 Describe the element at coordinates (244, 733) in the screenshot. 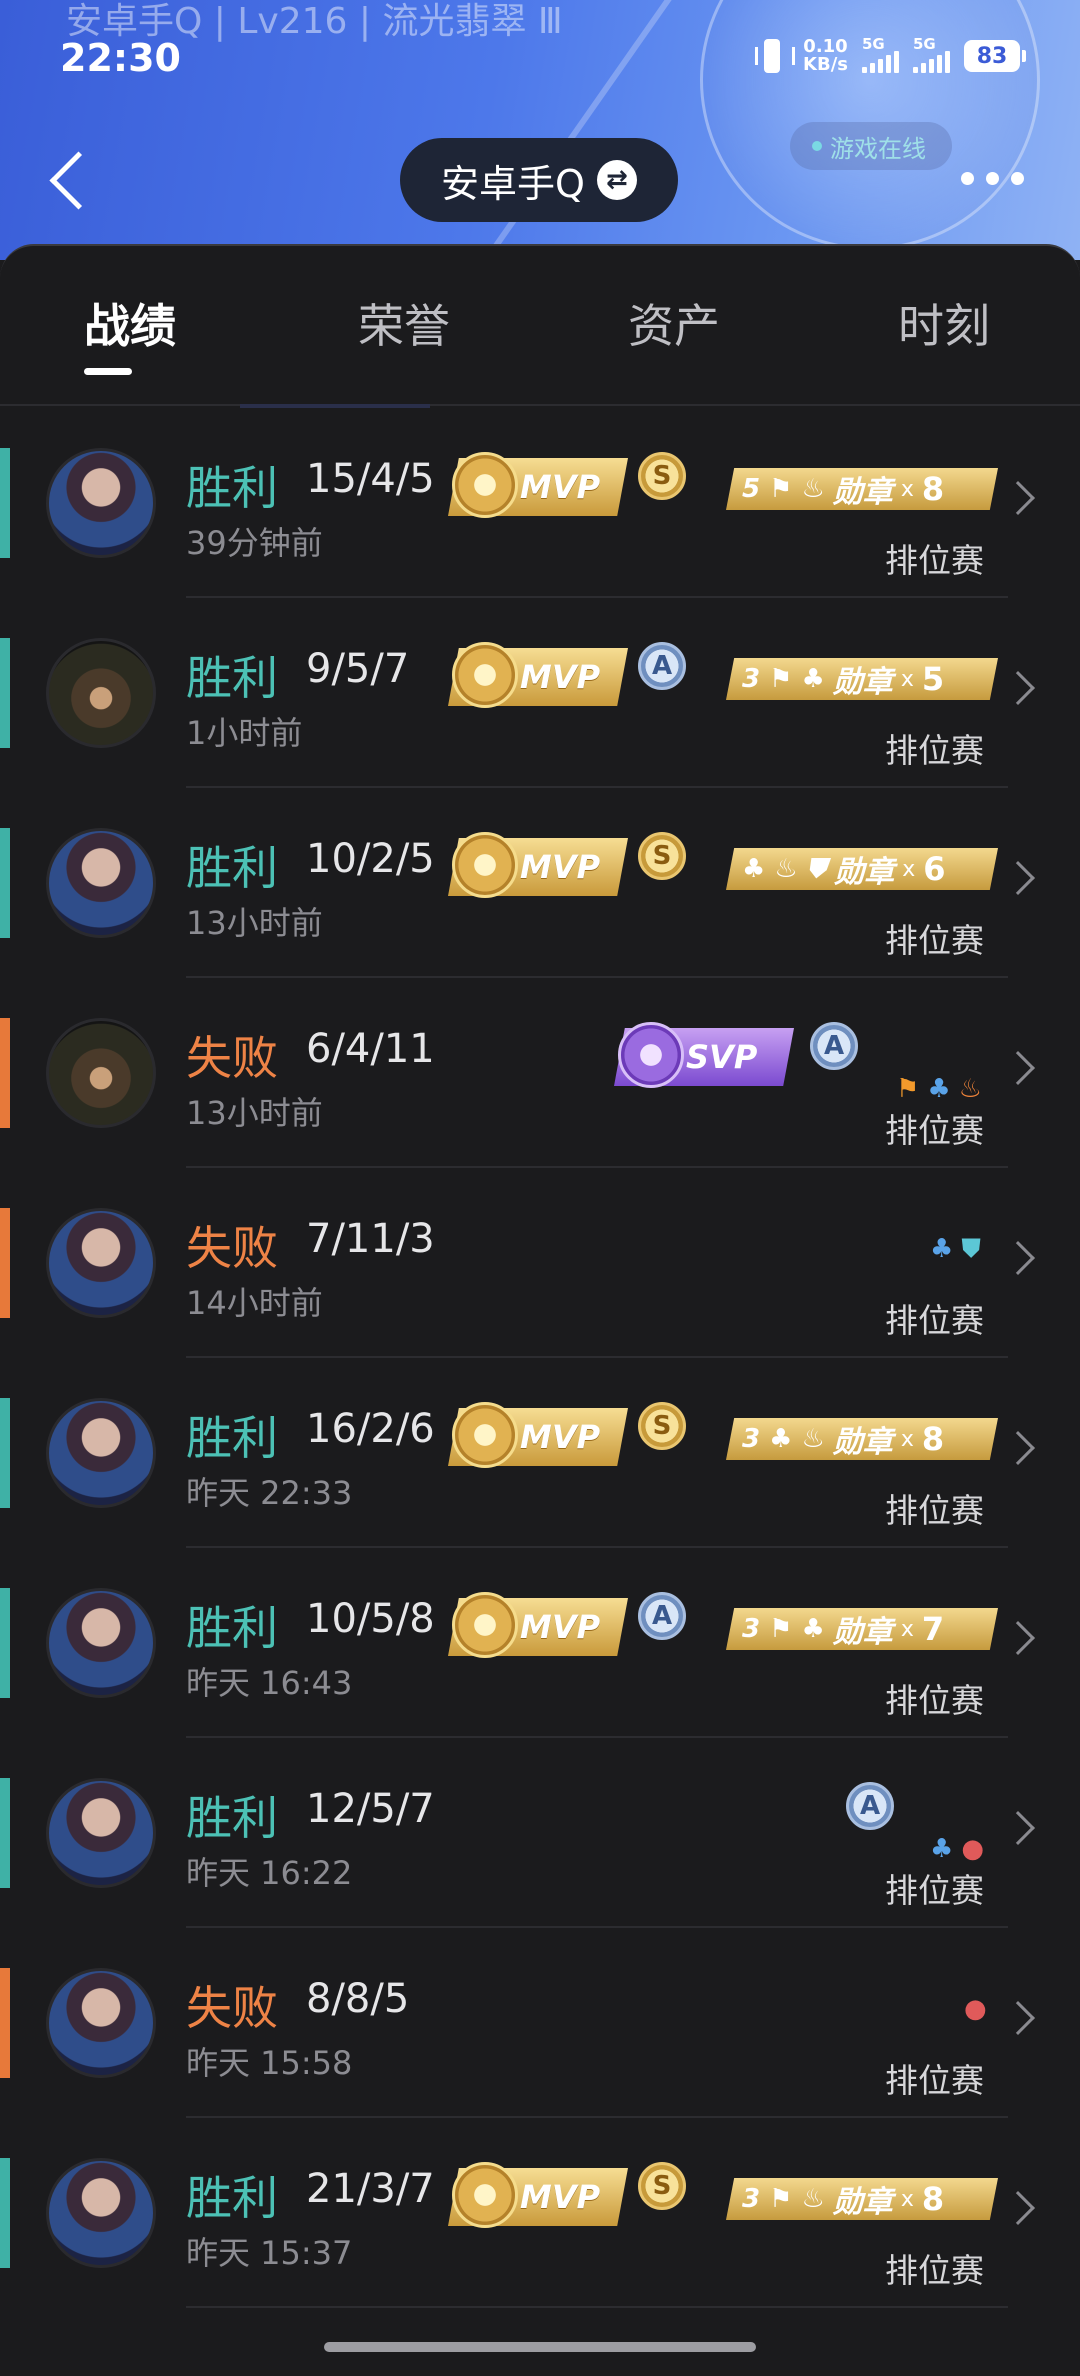

I see `match-time: 1小时前` at that location.